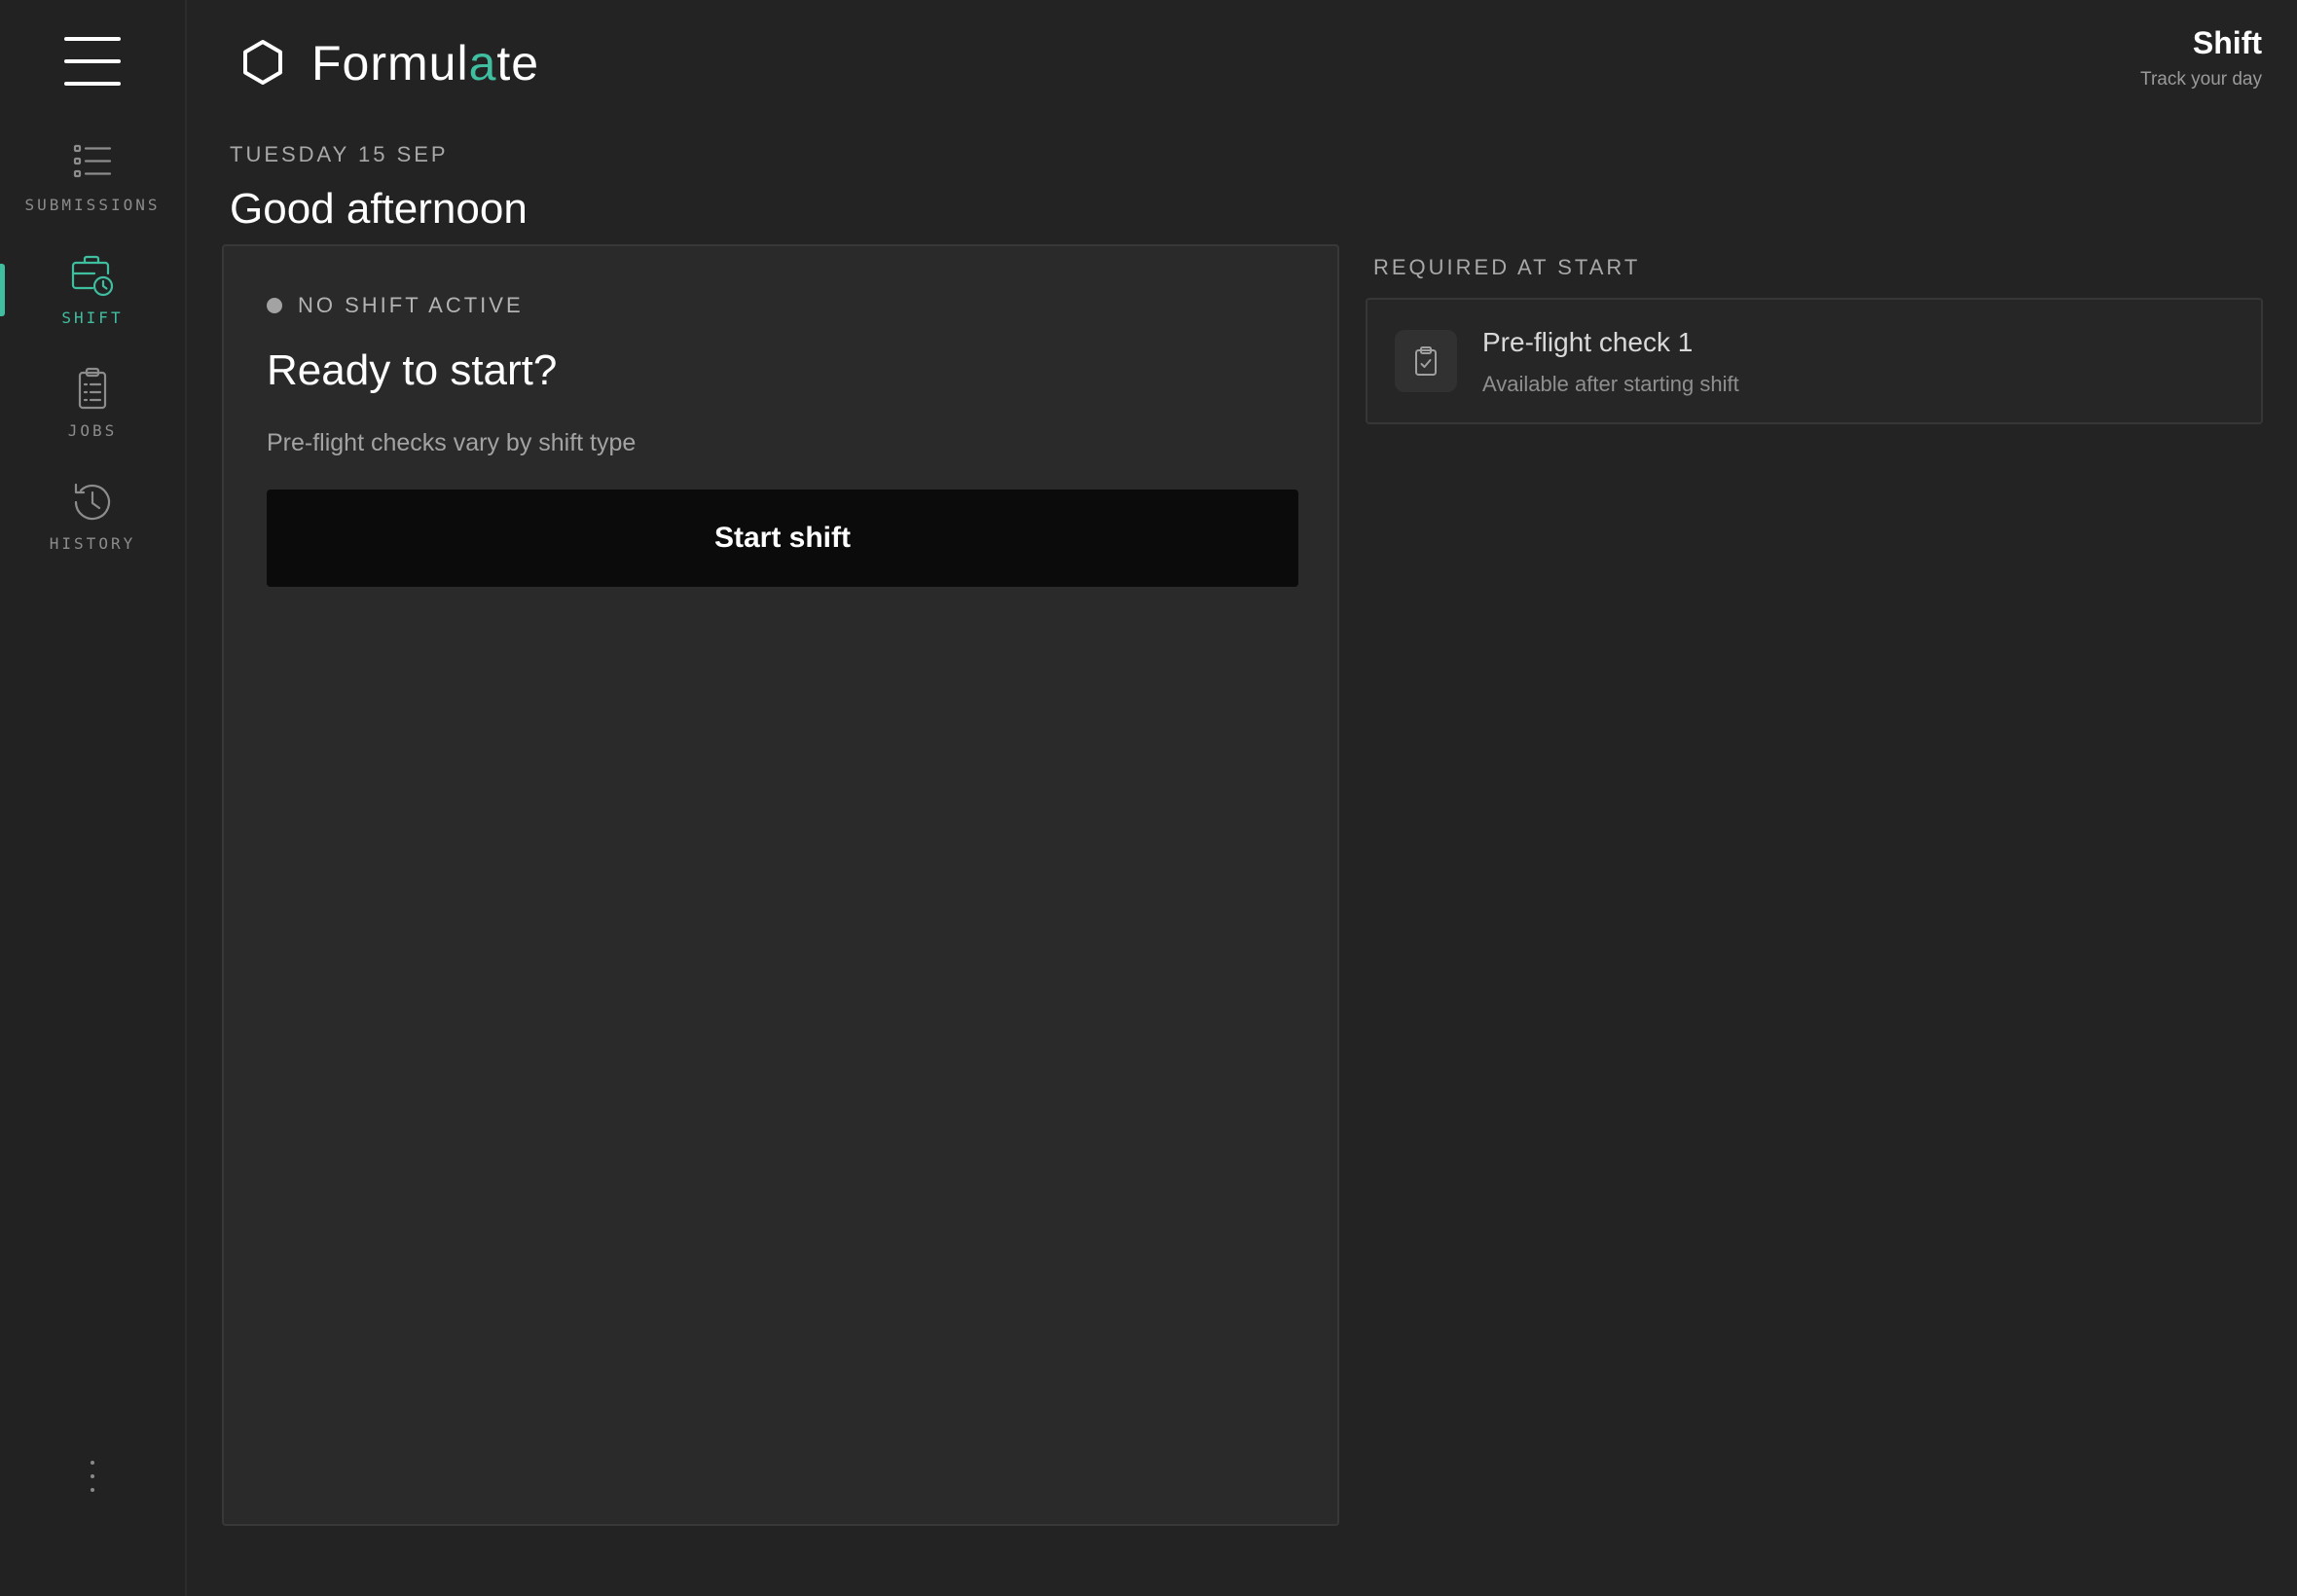 This screenshot has width=2297, height=1596. I want to click on sidebar: SUBMISSIONS SHIFT JOBS HISTORY, so click(94, 798).